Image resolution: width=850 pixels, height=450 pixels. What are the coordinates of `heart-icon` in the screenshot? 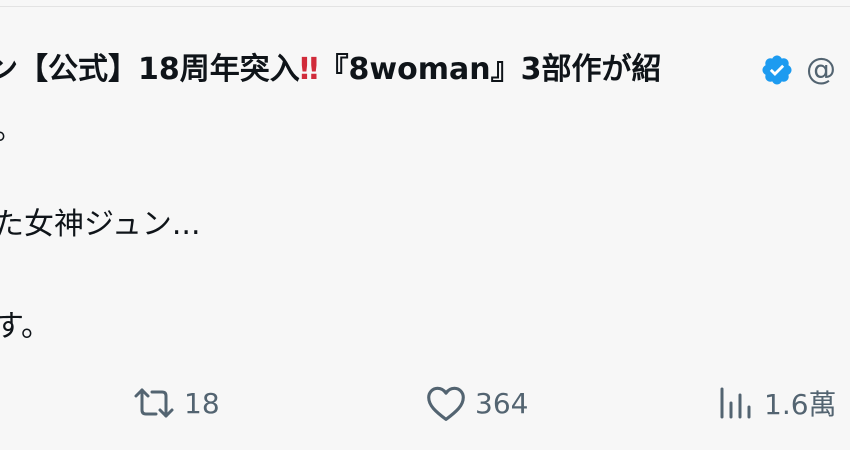 It's located at (446, 403).